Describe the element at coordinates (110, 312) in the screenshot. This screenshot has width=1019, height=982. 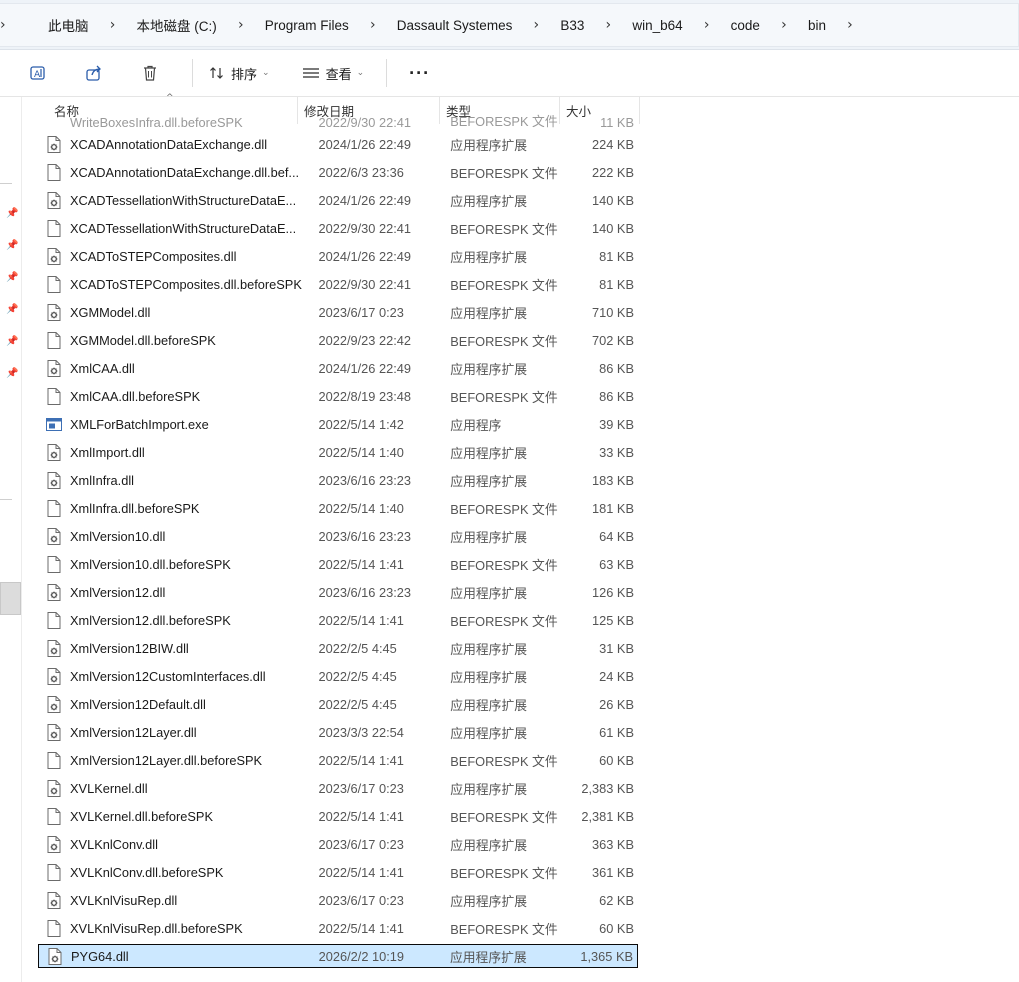
I see `file-name: XGMModel.dll` at that location.